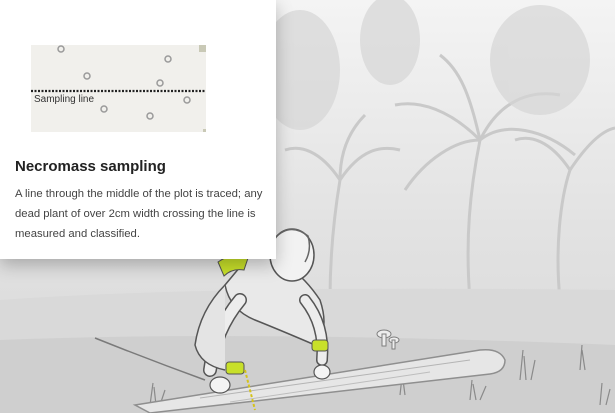  I want to click on sampling-diagram: Sampling line, so click(118, 88).